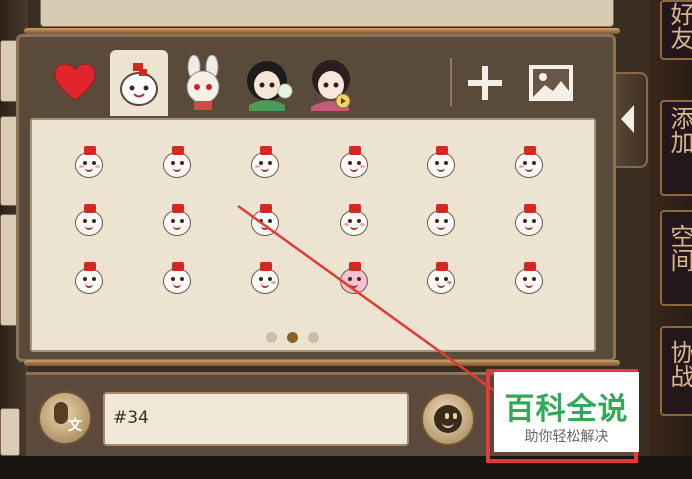 This screenshot has height=479, width=692. What do you see at coordinates (322, 363) in the screenshot?
I see `scroll-rod-bottom` at bounding box center [322, 363].